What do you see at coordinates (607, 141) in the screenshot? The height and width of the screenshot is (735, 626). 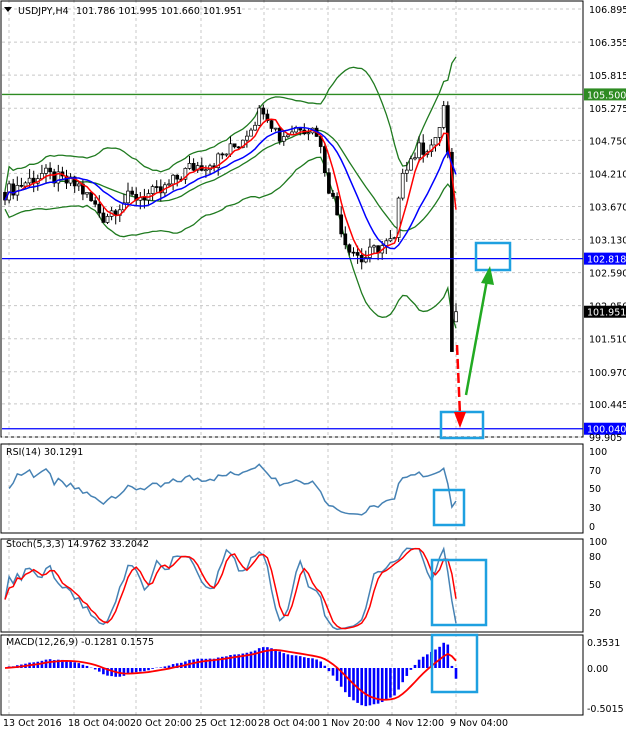 I see `price-tick: 104.750` at bounding box center [607, 141].